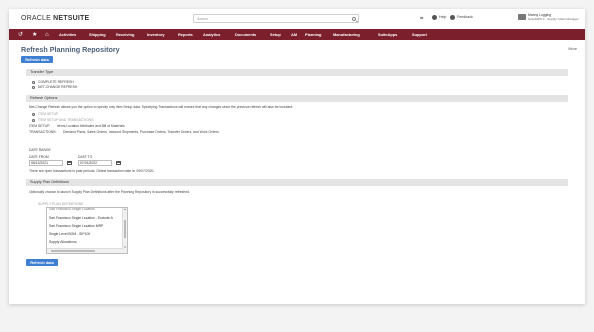  I want to click on nav-item-activities: Activities, so click(67, 34).